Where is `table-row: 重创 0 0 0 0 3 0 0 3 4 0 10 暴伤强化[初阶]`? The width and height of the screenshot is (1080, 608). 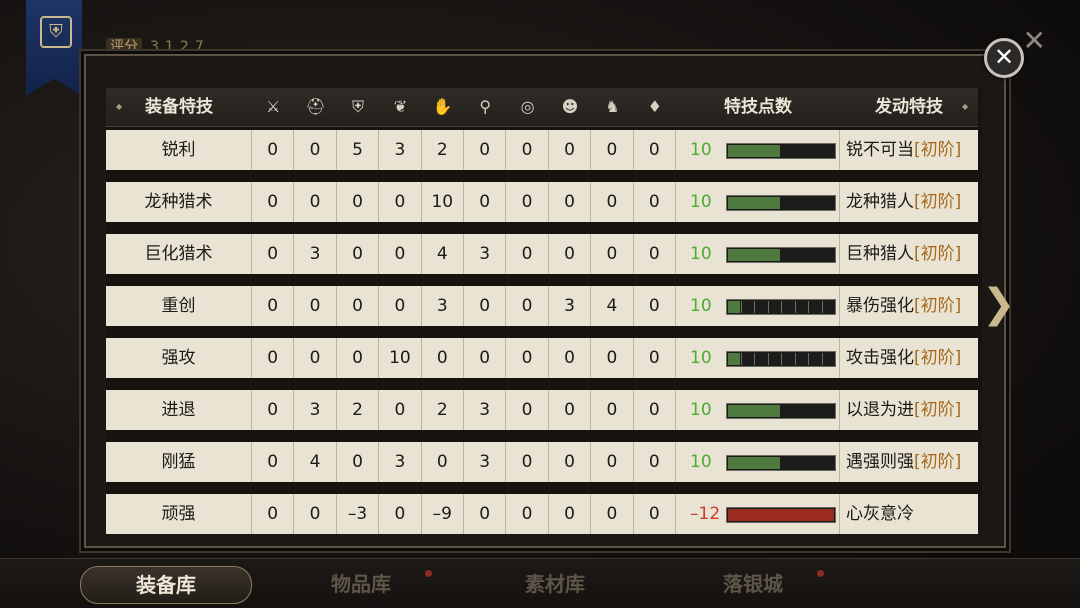 table-row: 重创 0 0 0 0 3 0 0 3 4 0 10 暴伤强化[初阶] is located at coordinates (542, 306).